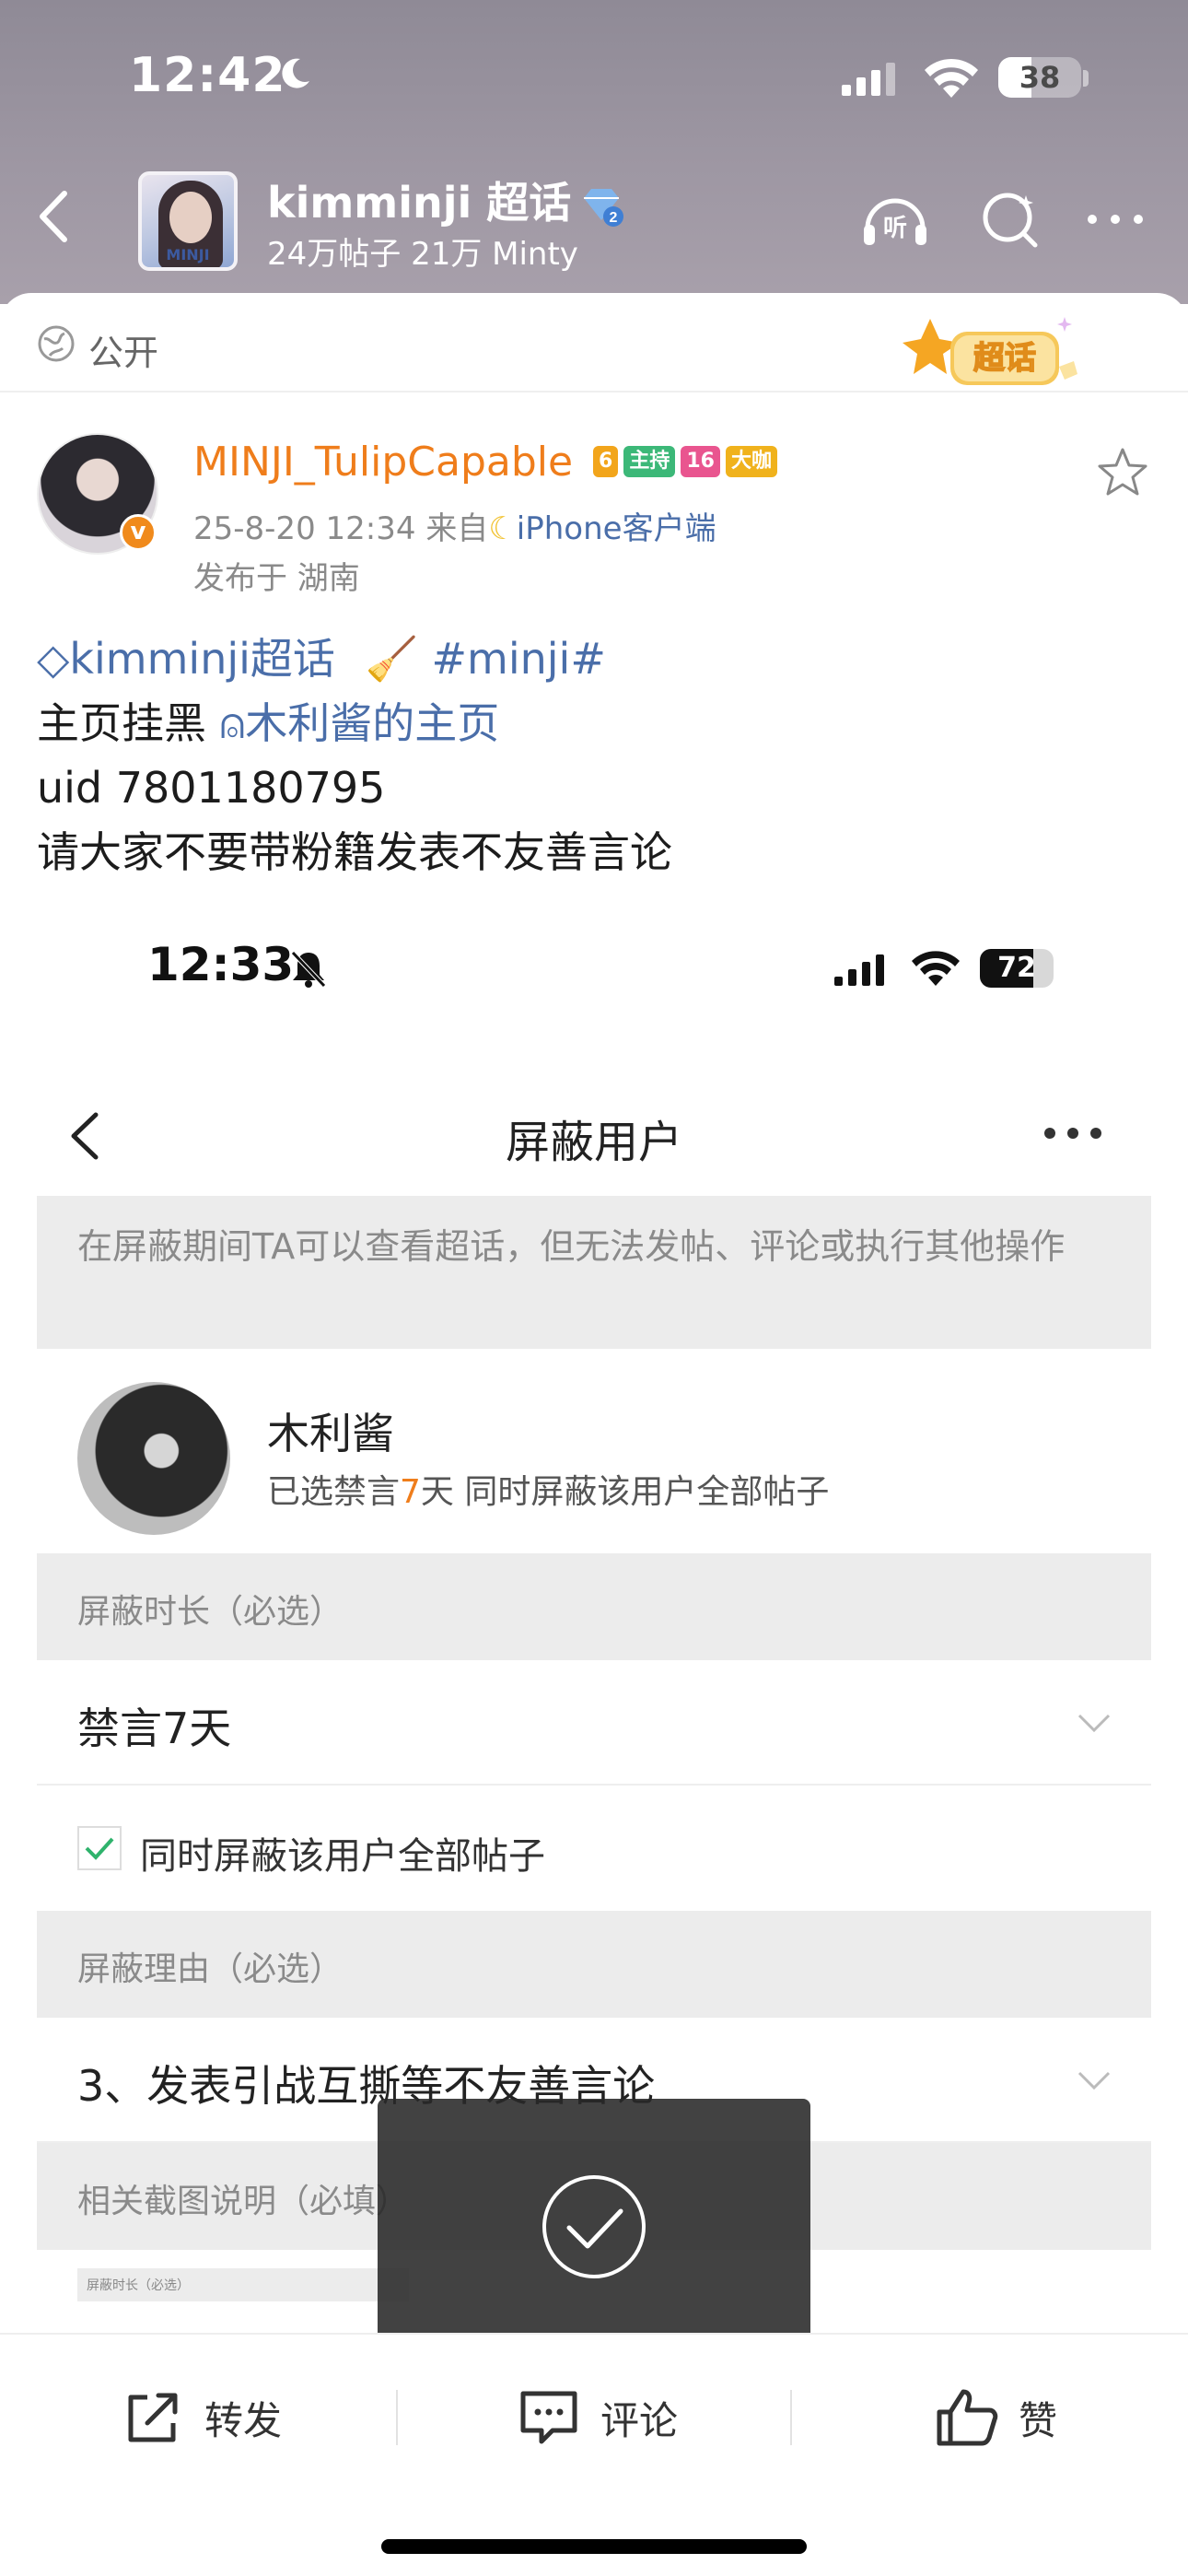 Image resolution: width=1188 pixels, height=2576 pixels. What do you see at coordinates (751, 461) in the screenshot?
I see `vip-badge: 大咖` at bounding box center [751, 461].